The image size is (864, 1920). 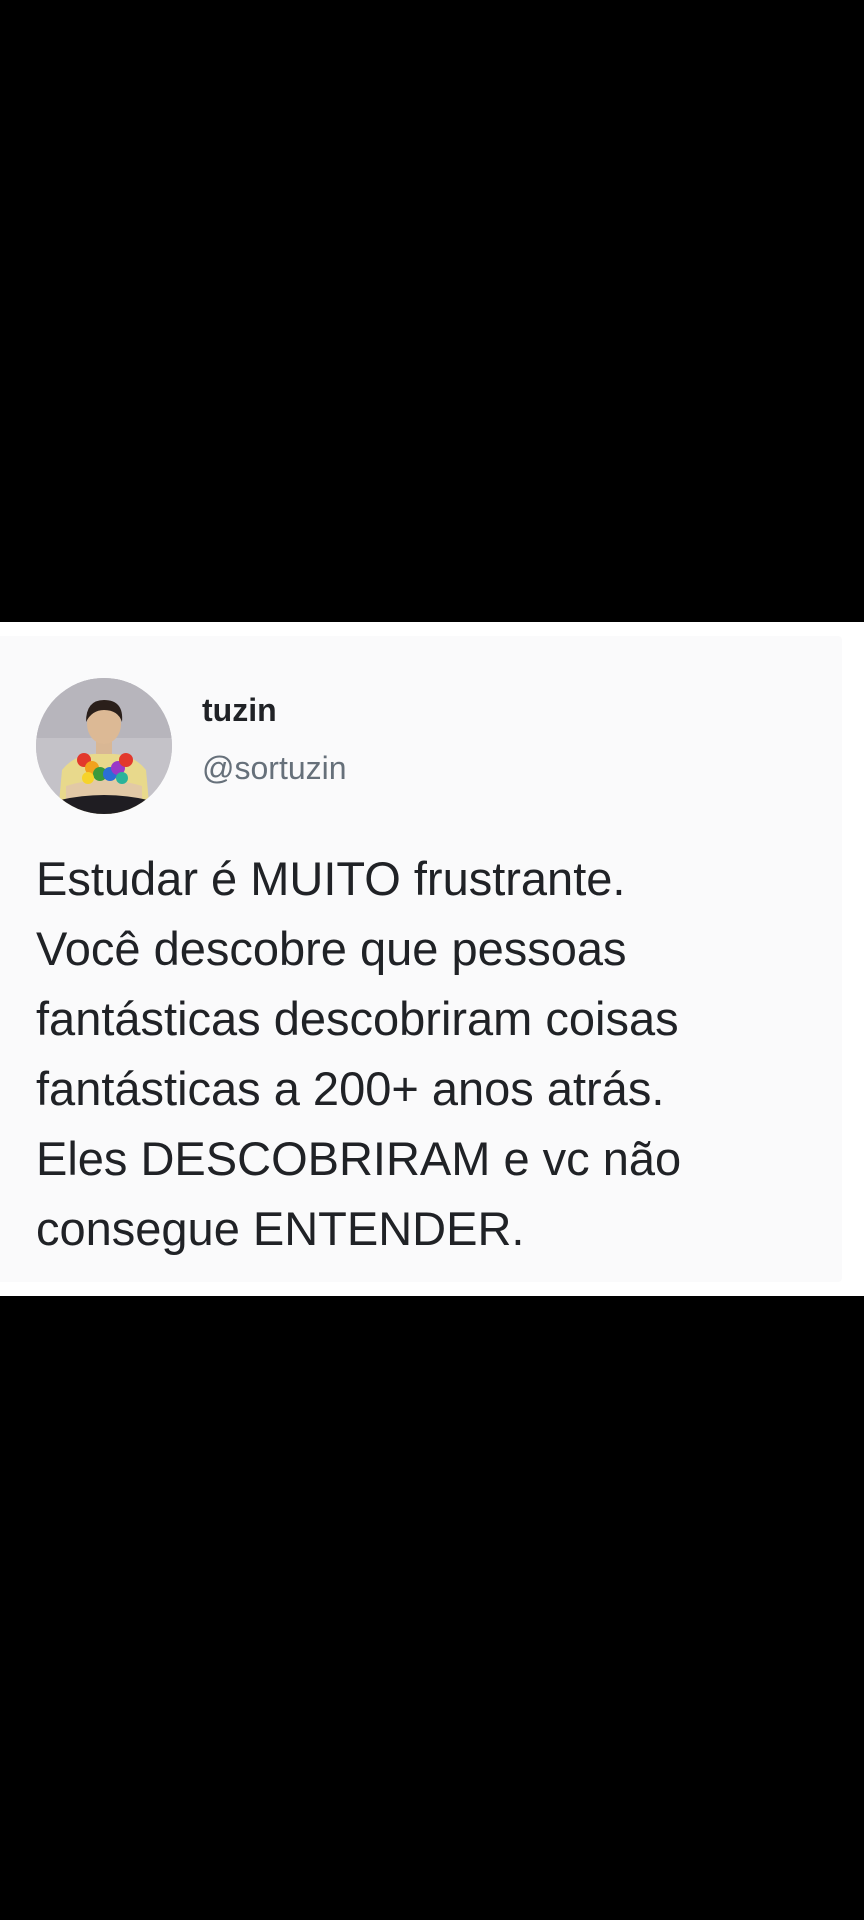 What do you see at coordinates (359, 1158) in the screenshot?
I see `tweet-text-line: Eles DESCOBRIRAM e vc não` at bounding box center [359, 1158].